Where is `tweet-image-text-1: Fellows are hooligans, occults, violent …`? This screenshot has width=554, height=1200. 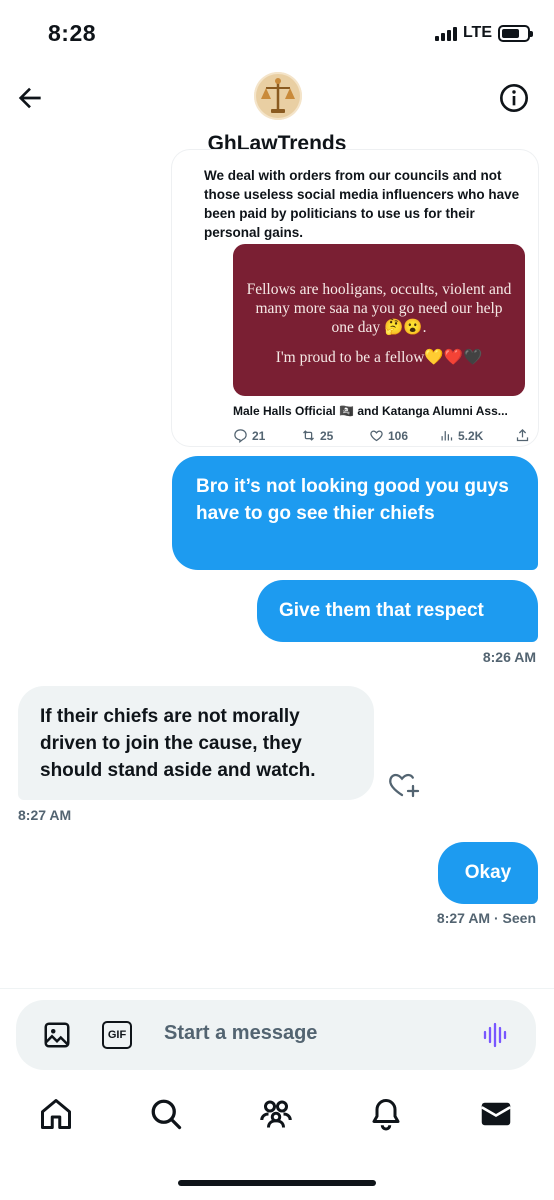 tweet-image-text-1: Fellows are hooligans, occults, violent … is located at coordinates (379, 308).